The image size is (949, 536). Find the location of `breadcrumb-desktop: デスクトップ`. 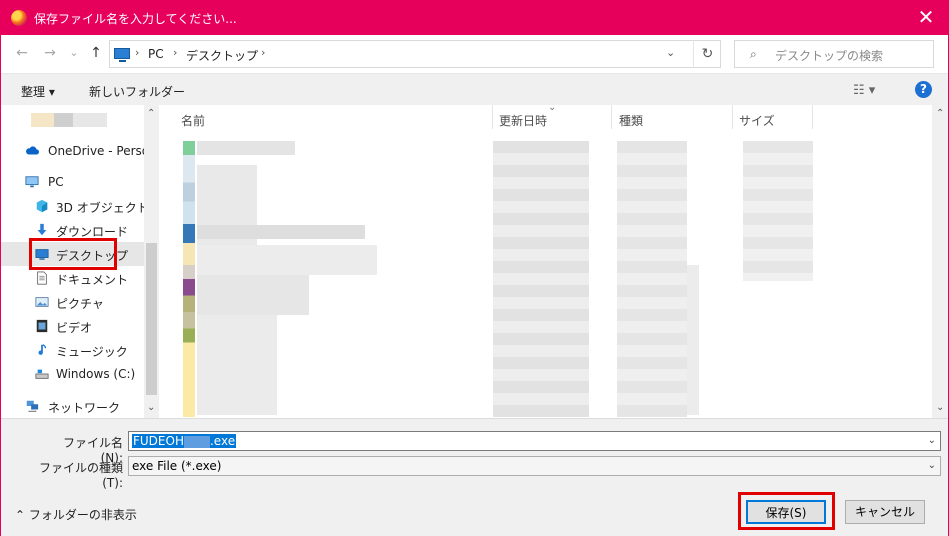

breadcrumb-desktop: デスクトップ is located at coordinates (222, 55).